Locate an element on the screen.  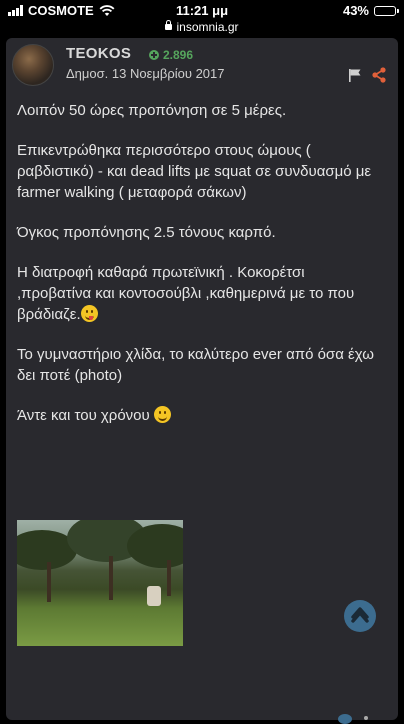
post-paragraph: Άντε και του χρόνου is located at coordinates (83, 415).